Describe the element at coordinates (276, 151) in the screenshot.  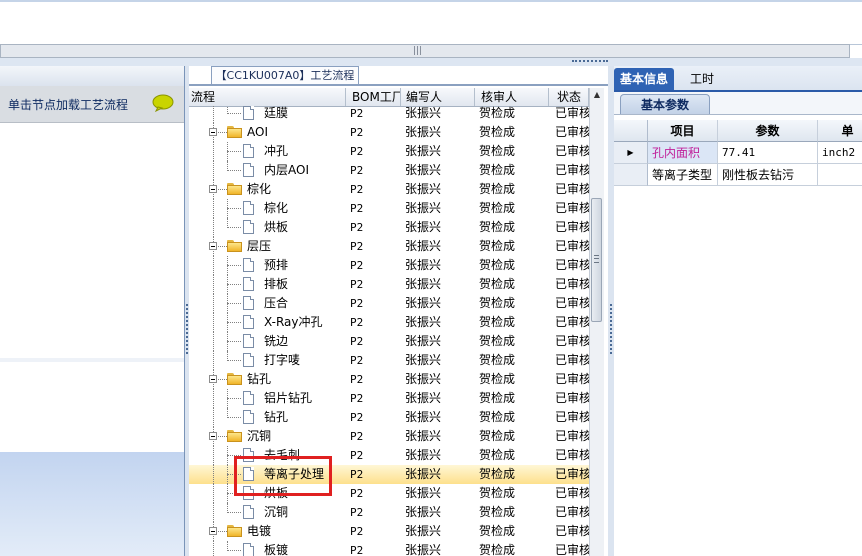
I see `process-step-name: 冲孔` at that location.